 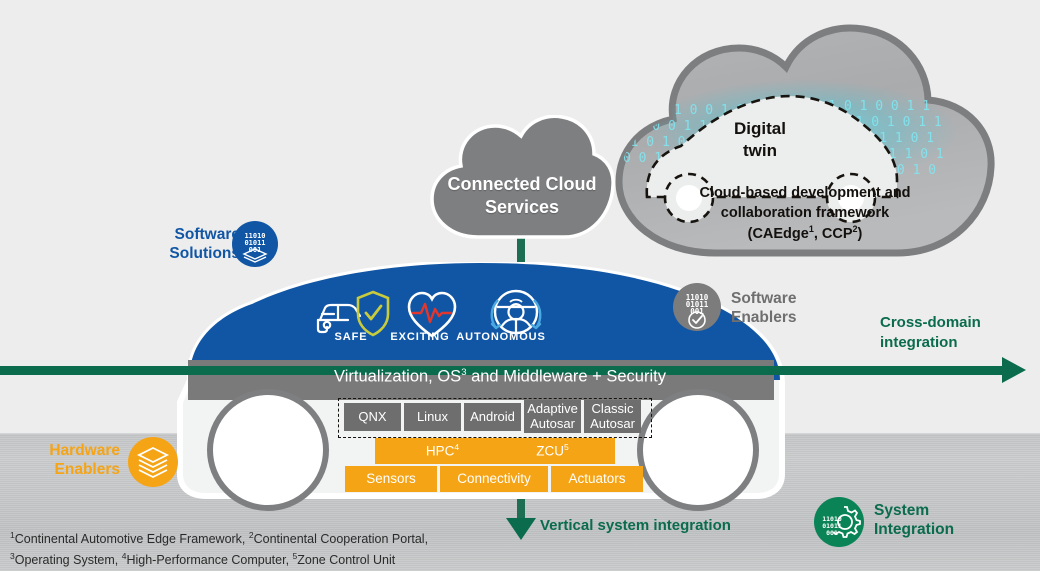 I want to click on binary-check-icon: 11010 01011 001, so click(x=697, y=307).